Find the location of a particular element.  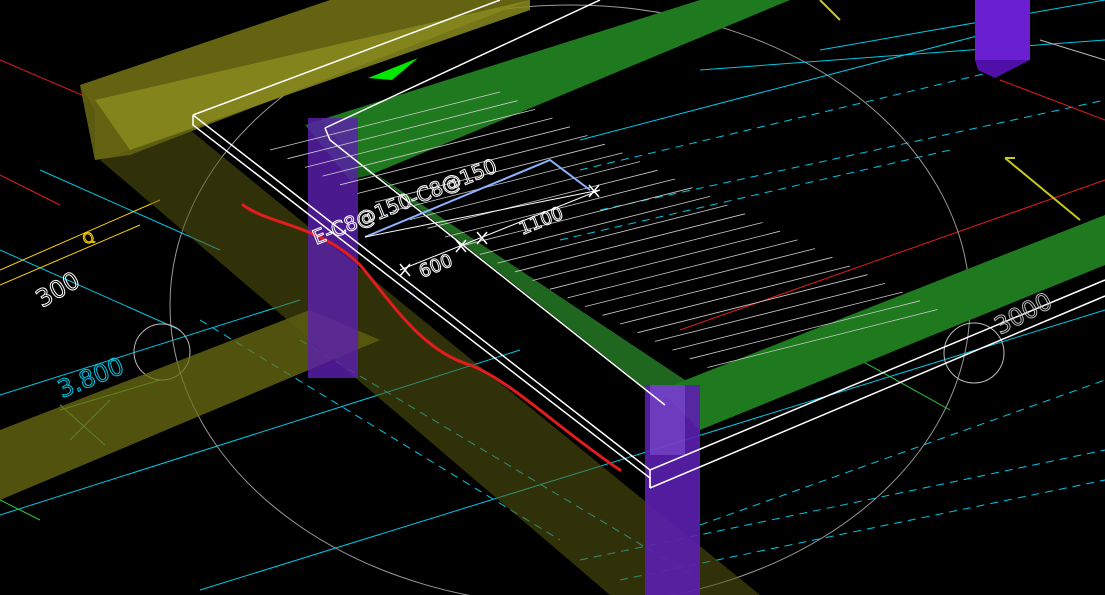

column-front is located at coordinates (672, 490).